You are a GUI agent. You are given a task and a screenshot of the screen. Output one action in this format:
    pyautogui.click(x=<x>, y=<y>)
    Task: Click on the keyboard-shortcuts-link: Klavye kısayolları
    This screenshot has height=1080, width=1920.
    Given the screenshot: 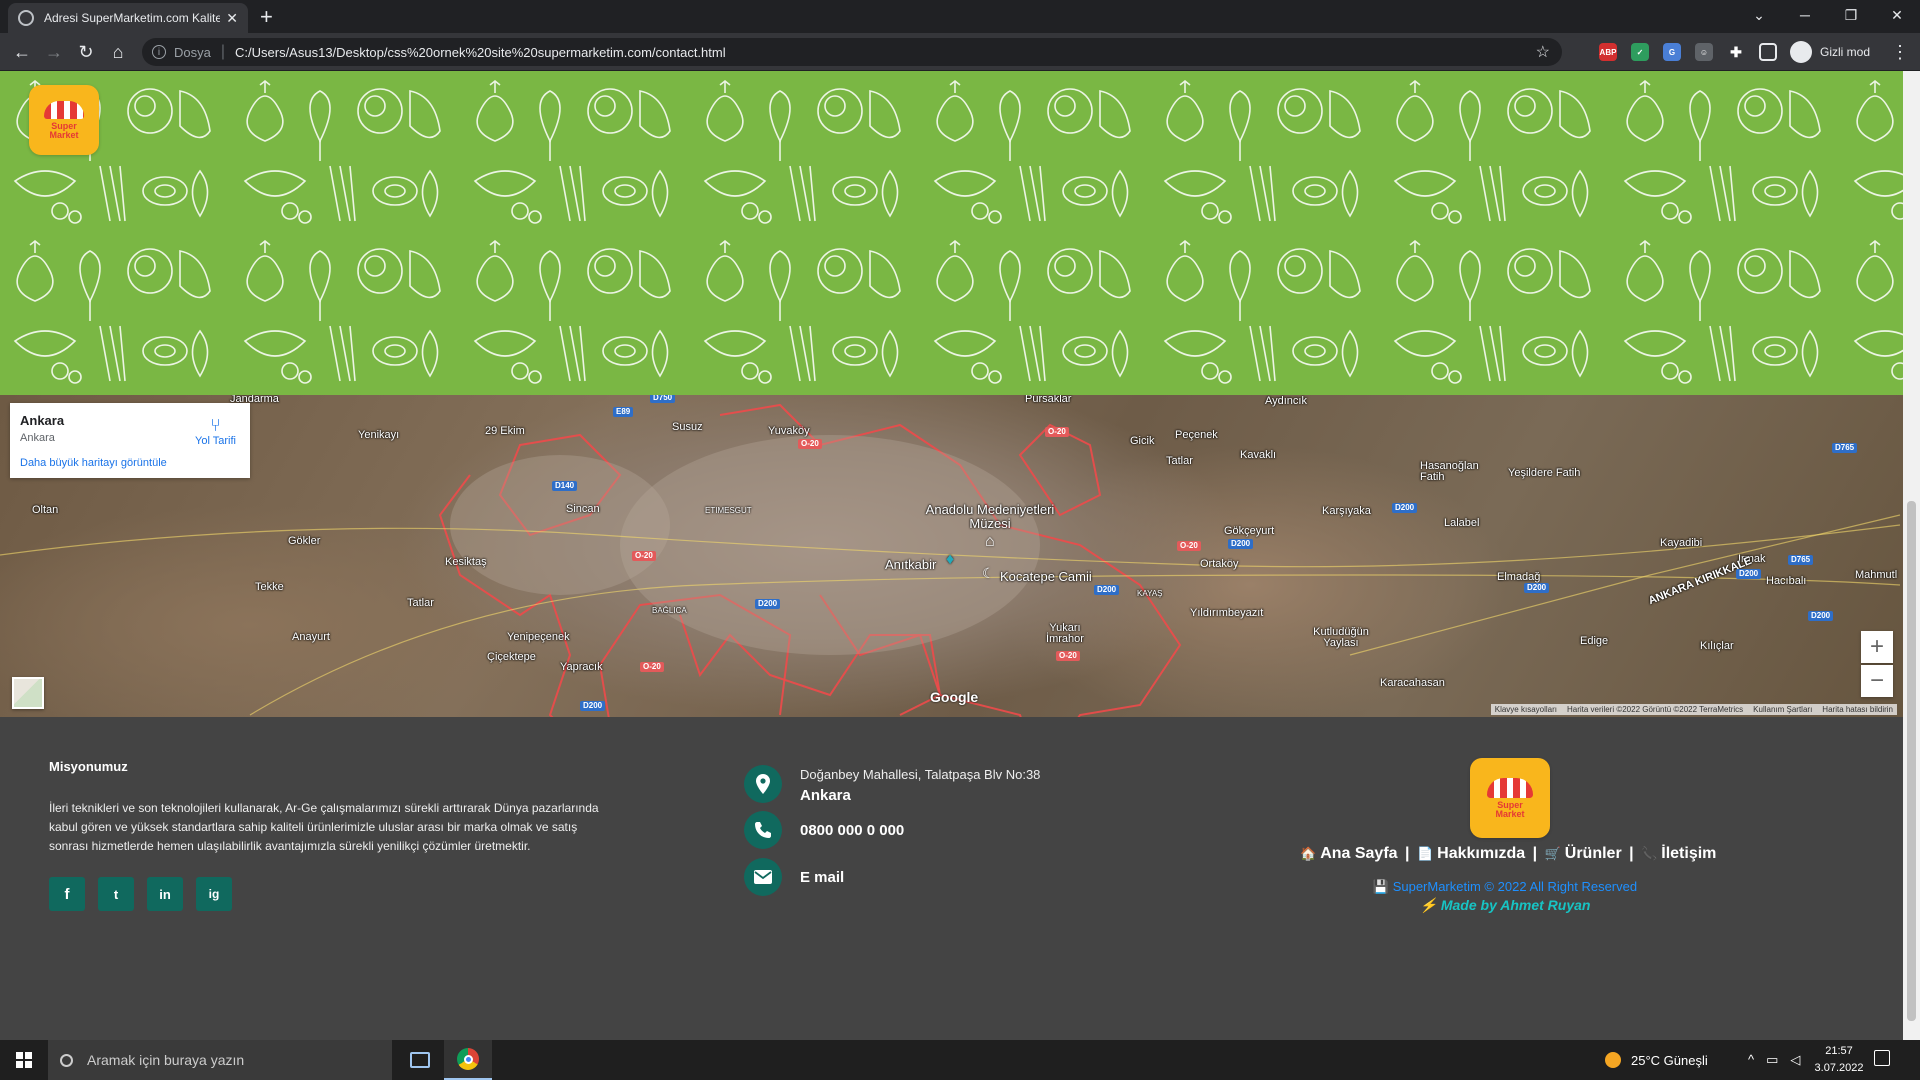 What is the action you would take?
    pyautogui.click(x=1526, y=709)
    